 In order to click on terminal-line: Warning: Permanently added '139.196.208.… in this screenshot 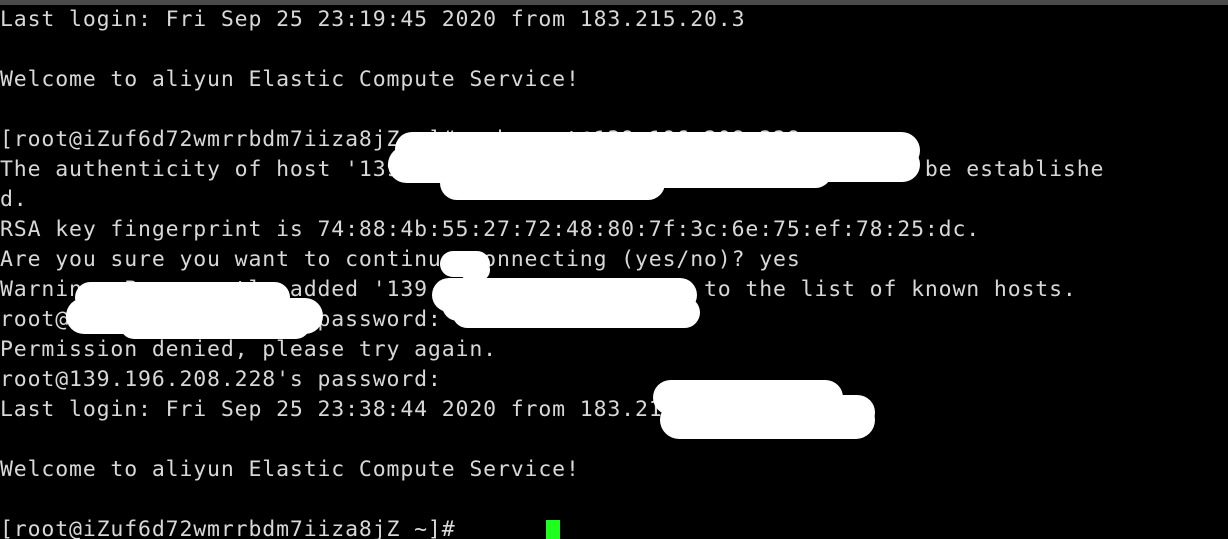, I will do `click(538, 289)`.